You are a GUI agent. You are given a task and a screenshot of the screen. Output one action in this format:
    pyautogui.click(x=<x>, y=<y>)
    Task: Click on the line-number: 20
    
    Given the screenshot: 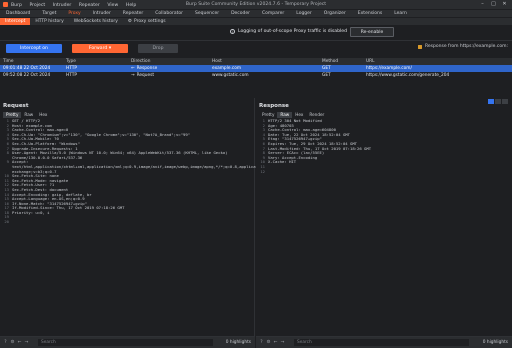 What is the action you would take?
    pyautogui.click(x=6, y=222)
    